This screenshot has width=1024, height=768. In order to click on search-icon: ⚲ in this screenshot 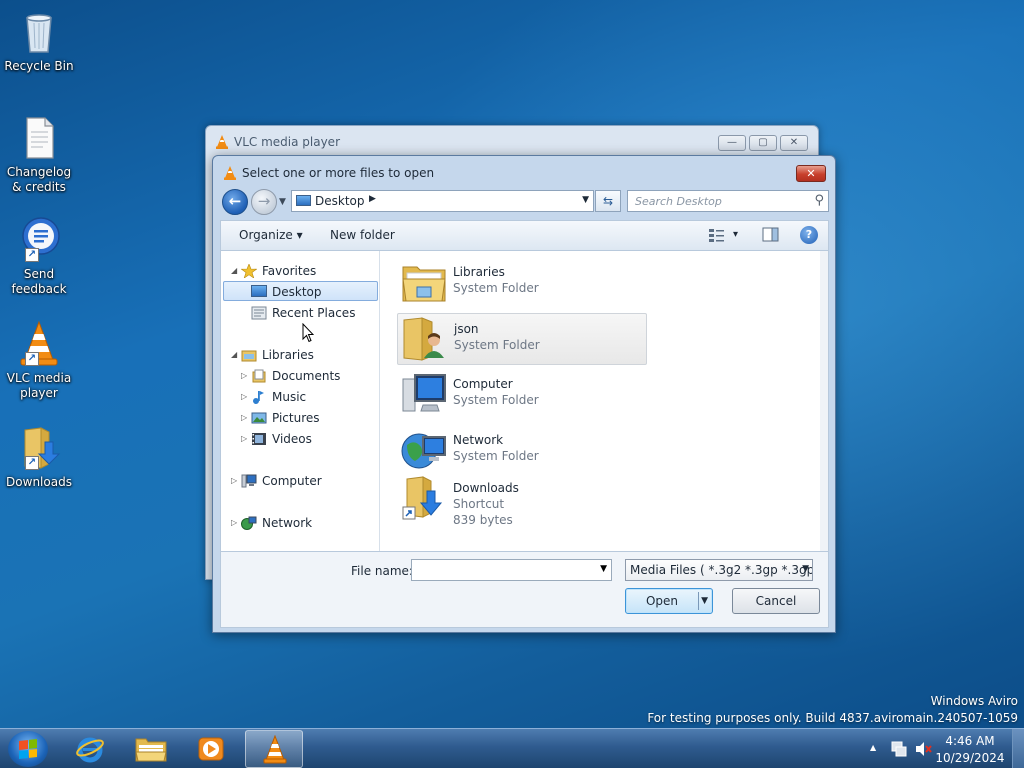, I will do `click(819, 200)`.